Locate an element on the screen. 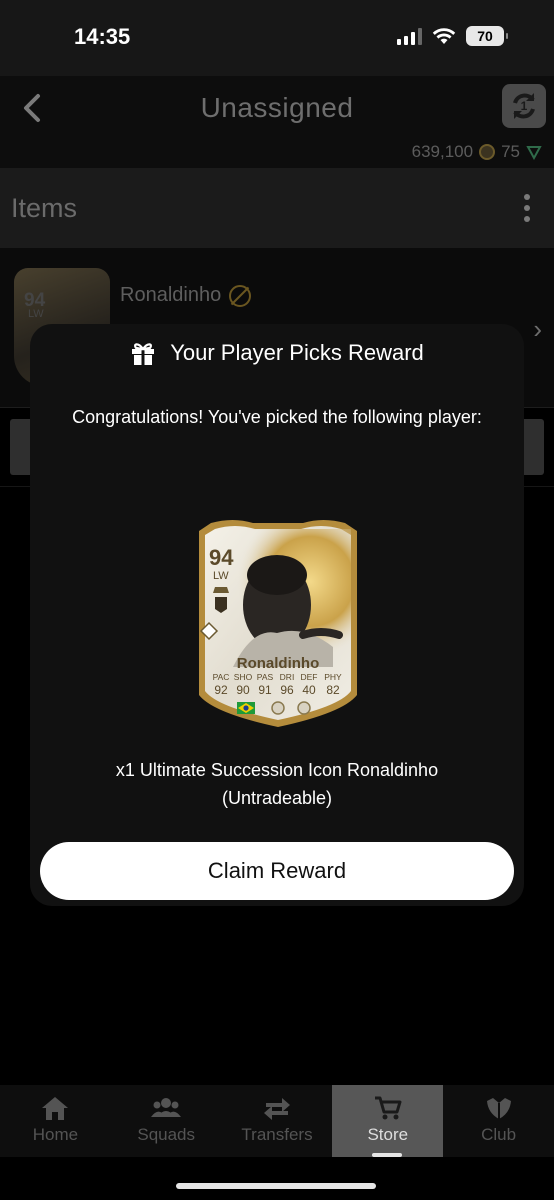 This screenshot has height=1200, width=554. stat-label: PHY is located at coordinates (333, 677).